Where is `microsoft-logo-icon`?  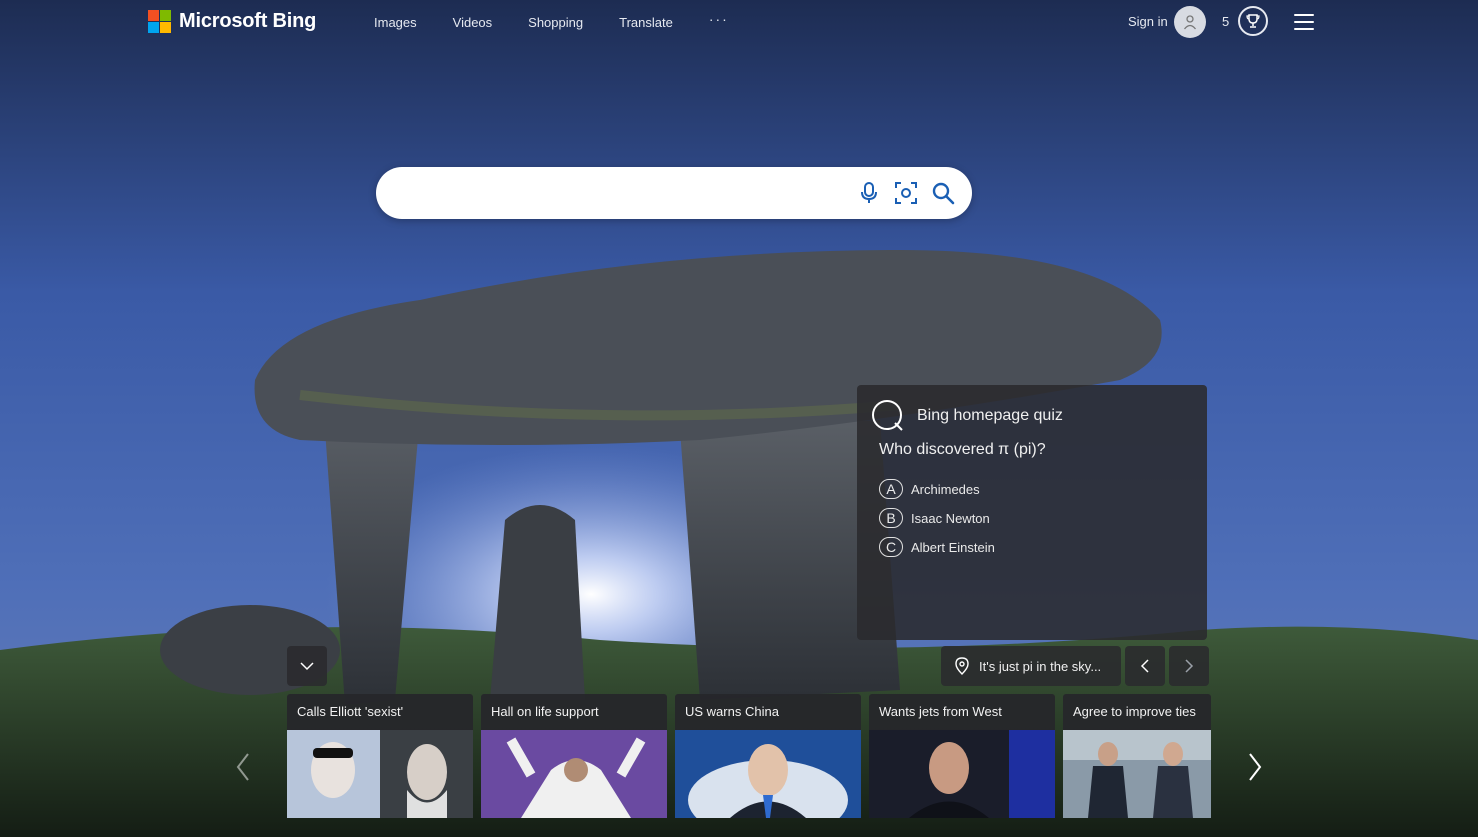 microsoft-logo-icon is located at coordinates (159, 21).